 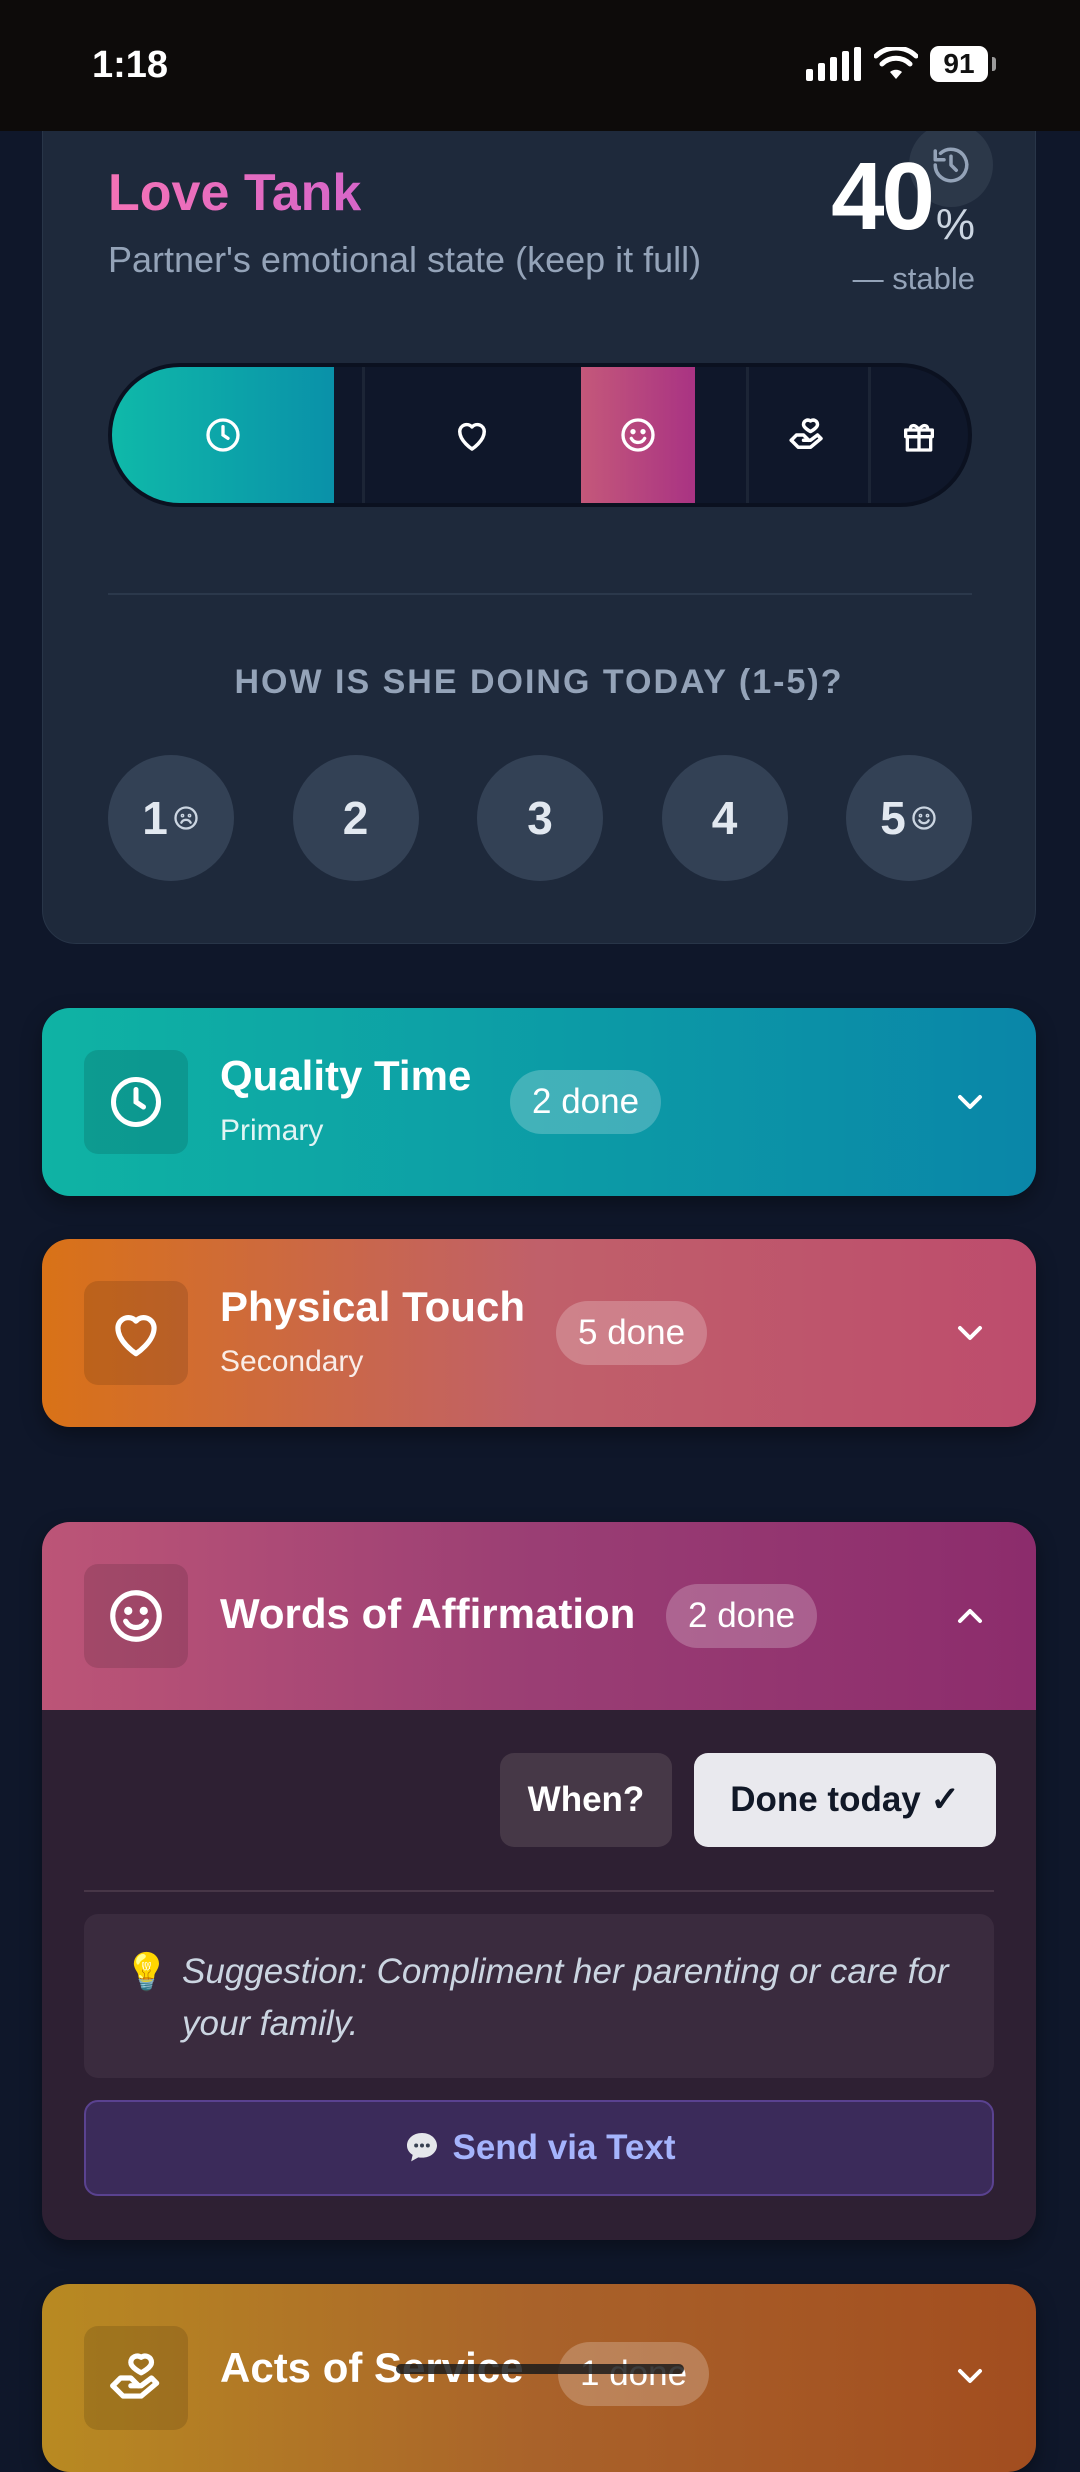 I want to click on acts-of-service-done-badge: 1 done, so click(x=634, y=2374).